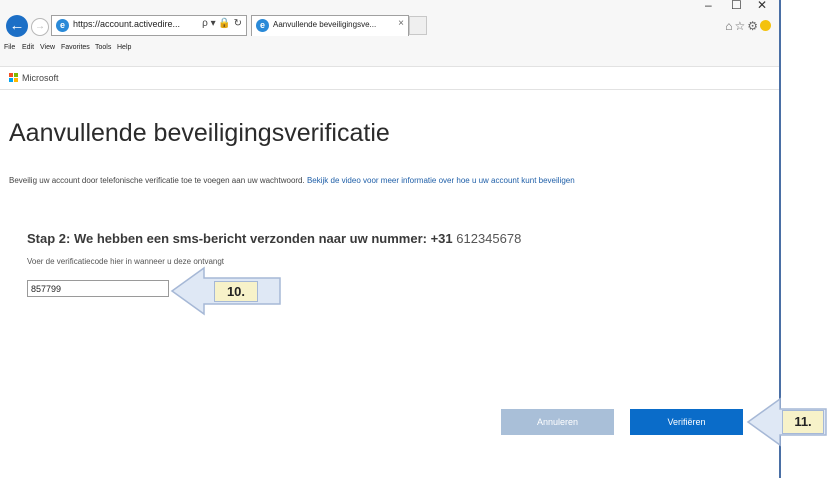  Describe the element at coordinates (489, 238) in the screenshot. I see `phone-number: 612345678` at that location.